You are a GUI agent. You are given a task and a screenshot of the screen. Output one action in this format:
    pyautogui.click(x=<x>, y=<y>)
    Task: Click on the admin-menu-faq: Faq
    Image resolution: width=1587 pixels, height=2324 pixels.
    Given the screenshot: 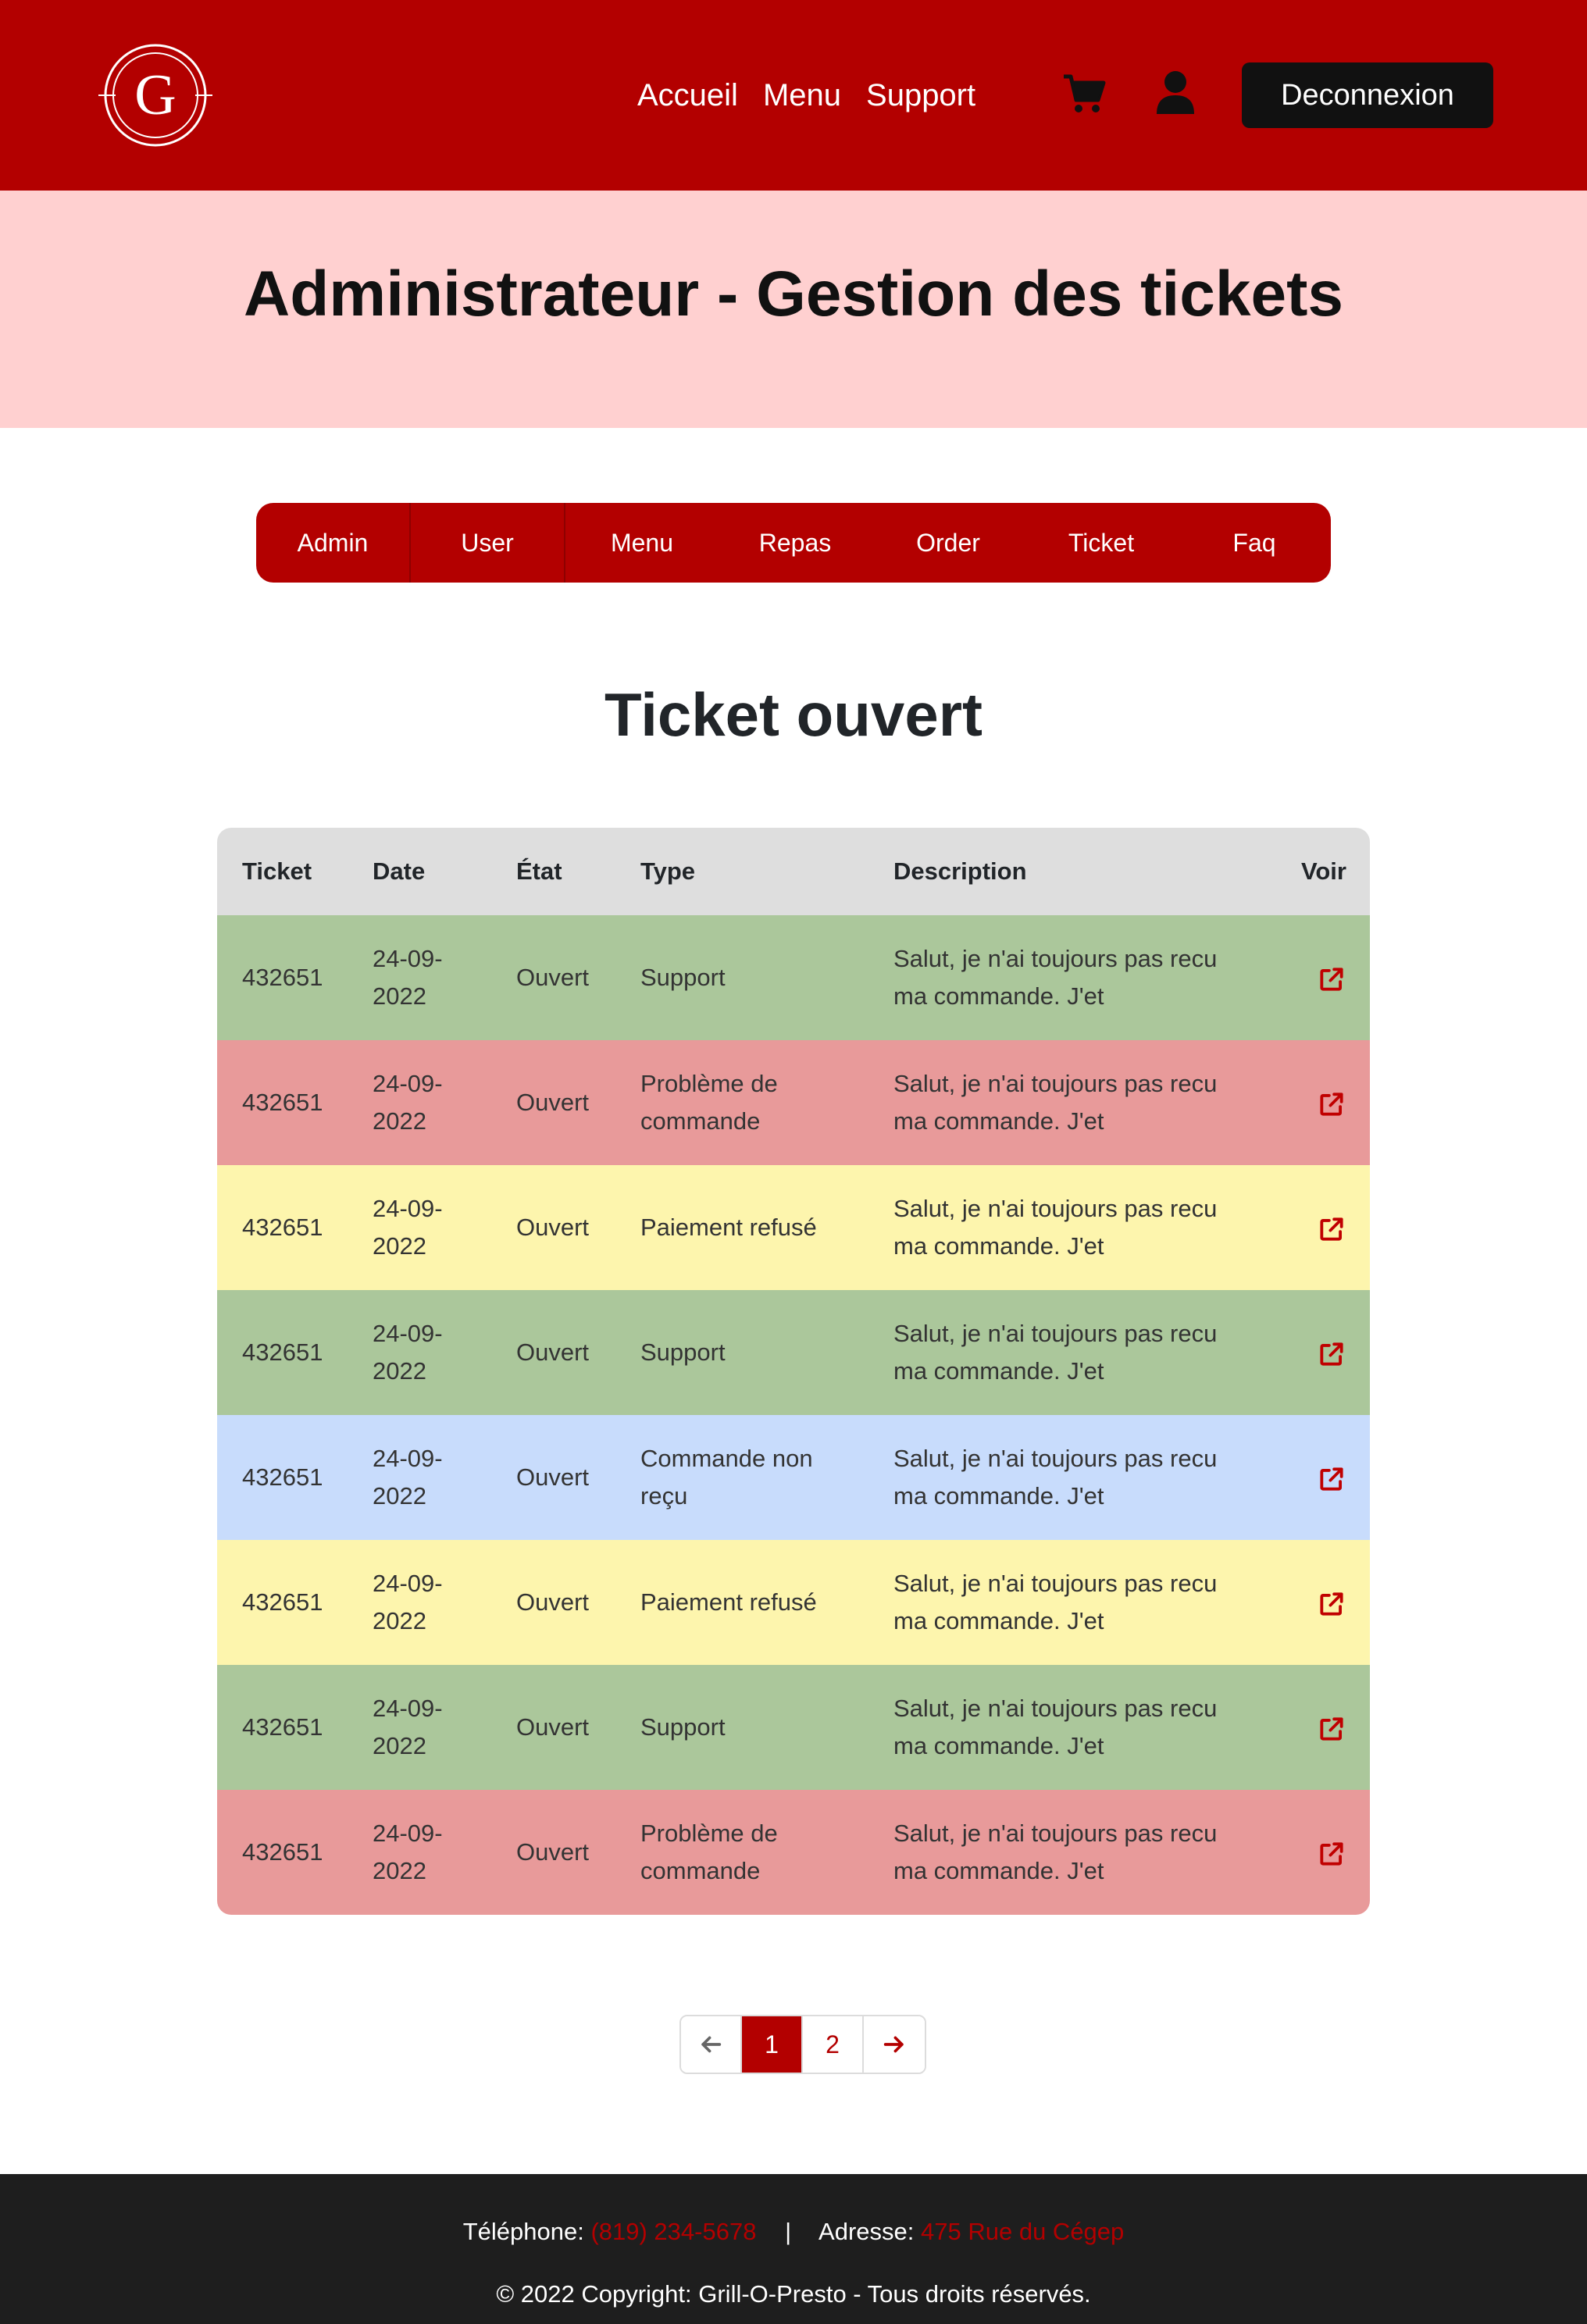 What is the action you would take?
    pyautogui.click(x=1254, y=543)
    